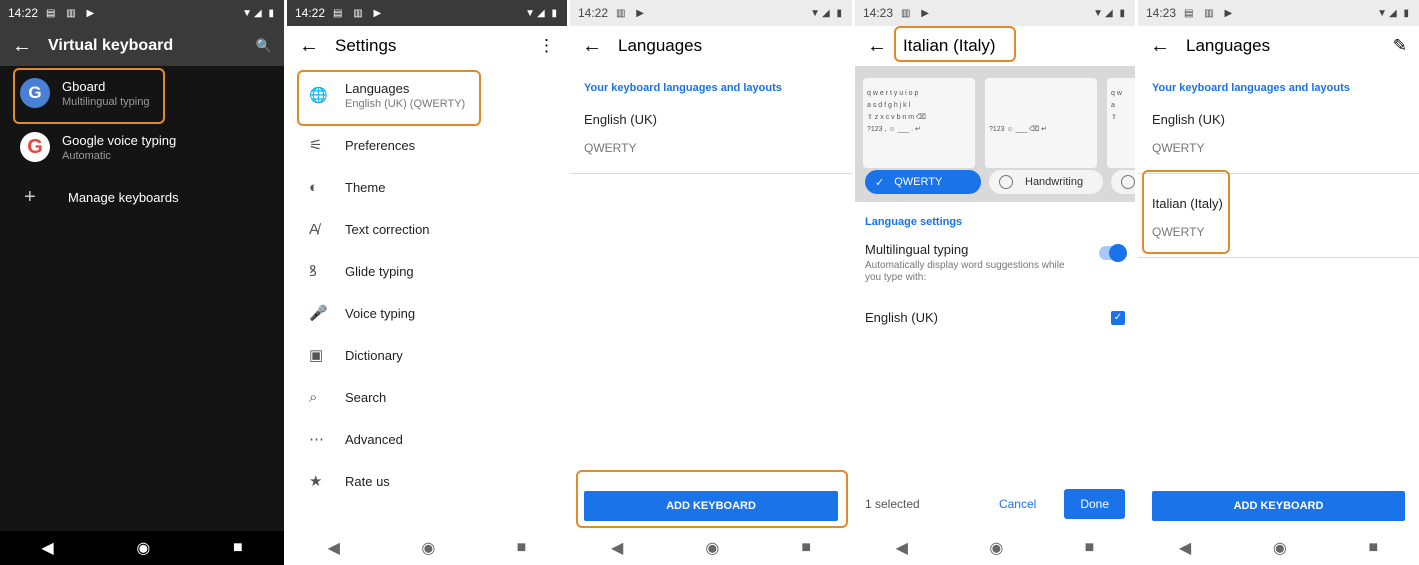 This screenshot has height=565, width=1419. What do you see at coordinates (427, 355) in the screenshot?
I see `settings-item-dictionary: ▣ Dictionary` at bounding box center [427, 355].